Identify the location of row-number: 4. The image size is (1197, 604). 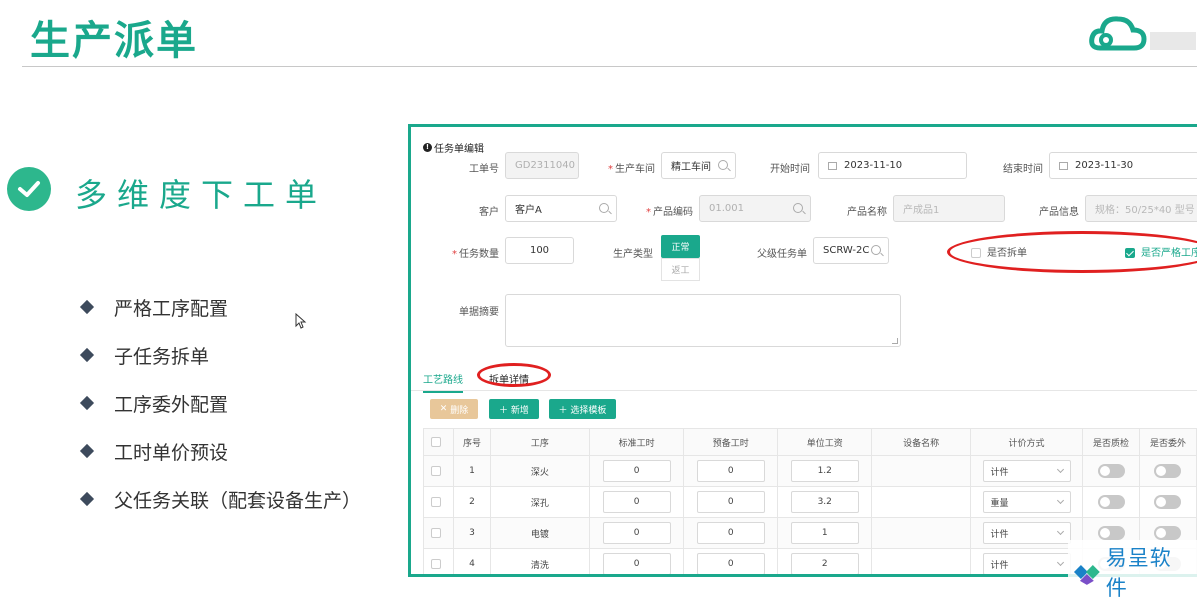
(472, 561).